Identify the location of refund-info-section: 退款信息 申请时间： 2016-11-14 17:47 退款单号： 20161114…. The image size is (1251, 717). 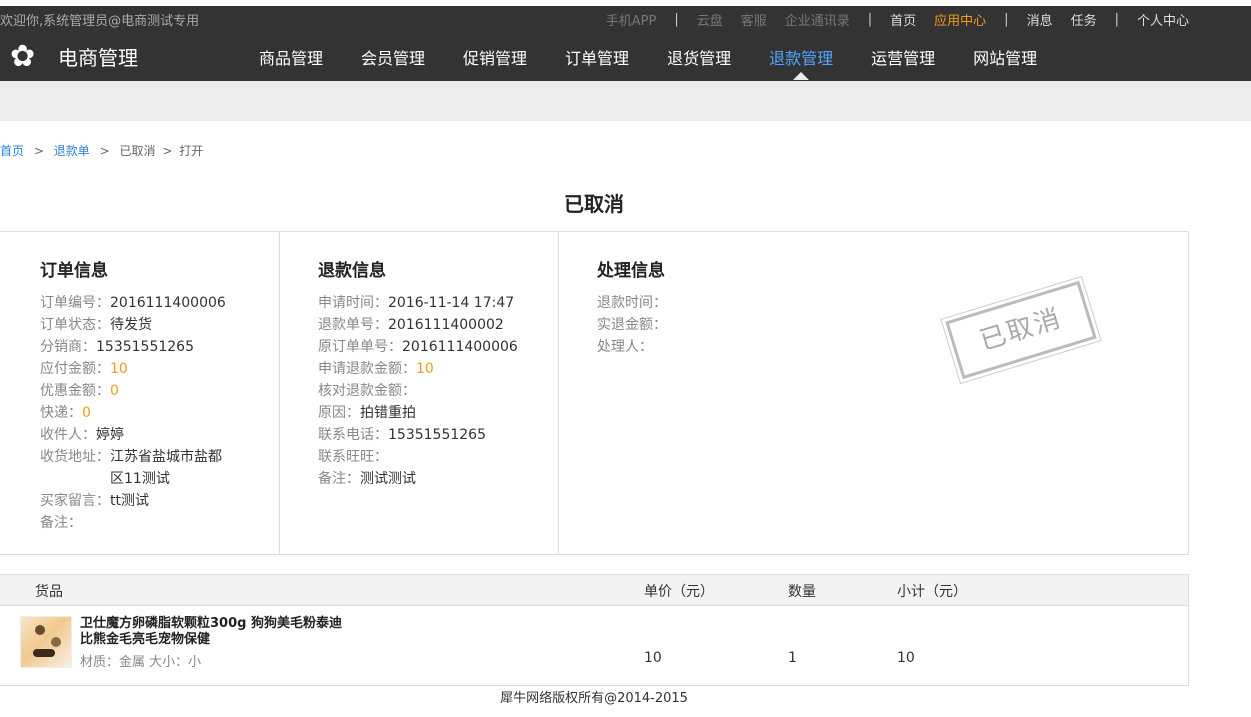
(419, 393).